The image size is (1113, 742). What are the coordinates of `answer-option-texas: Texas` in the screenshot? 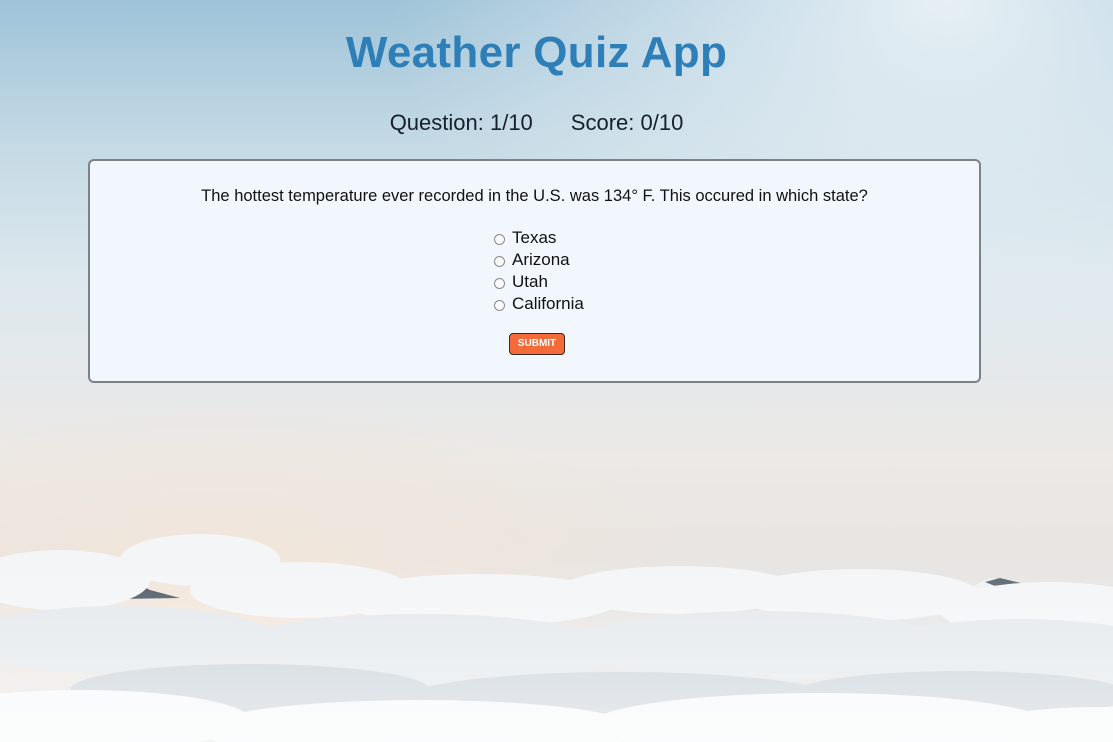 It's located at (539, 238).